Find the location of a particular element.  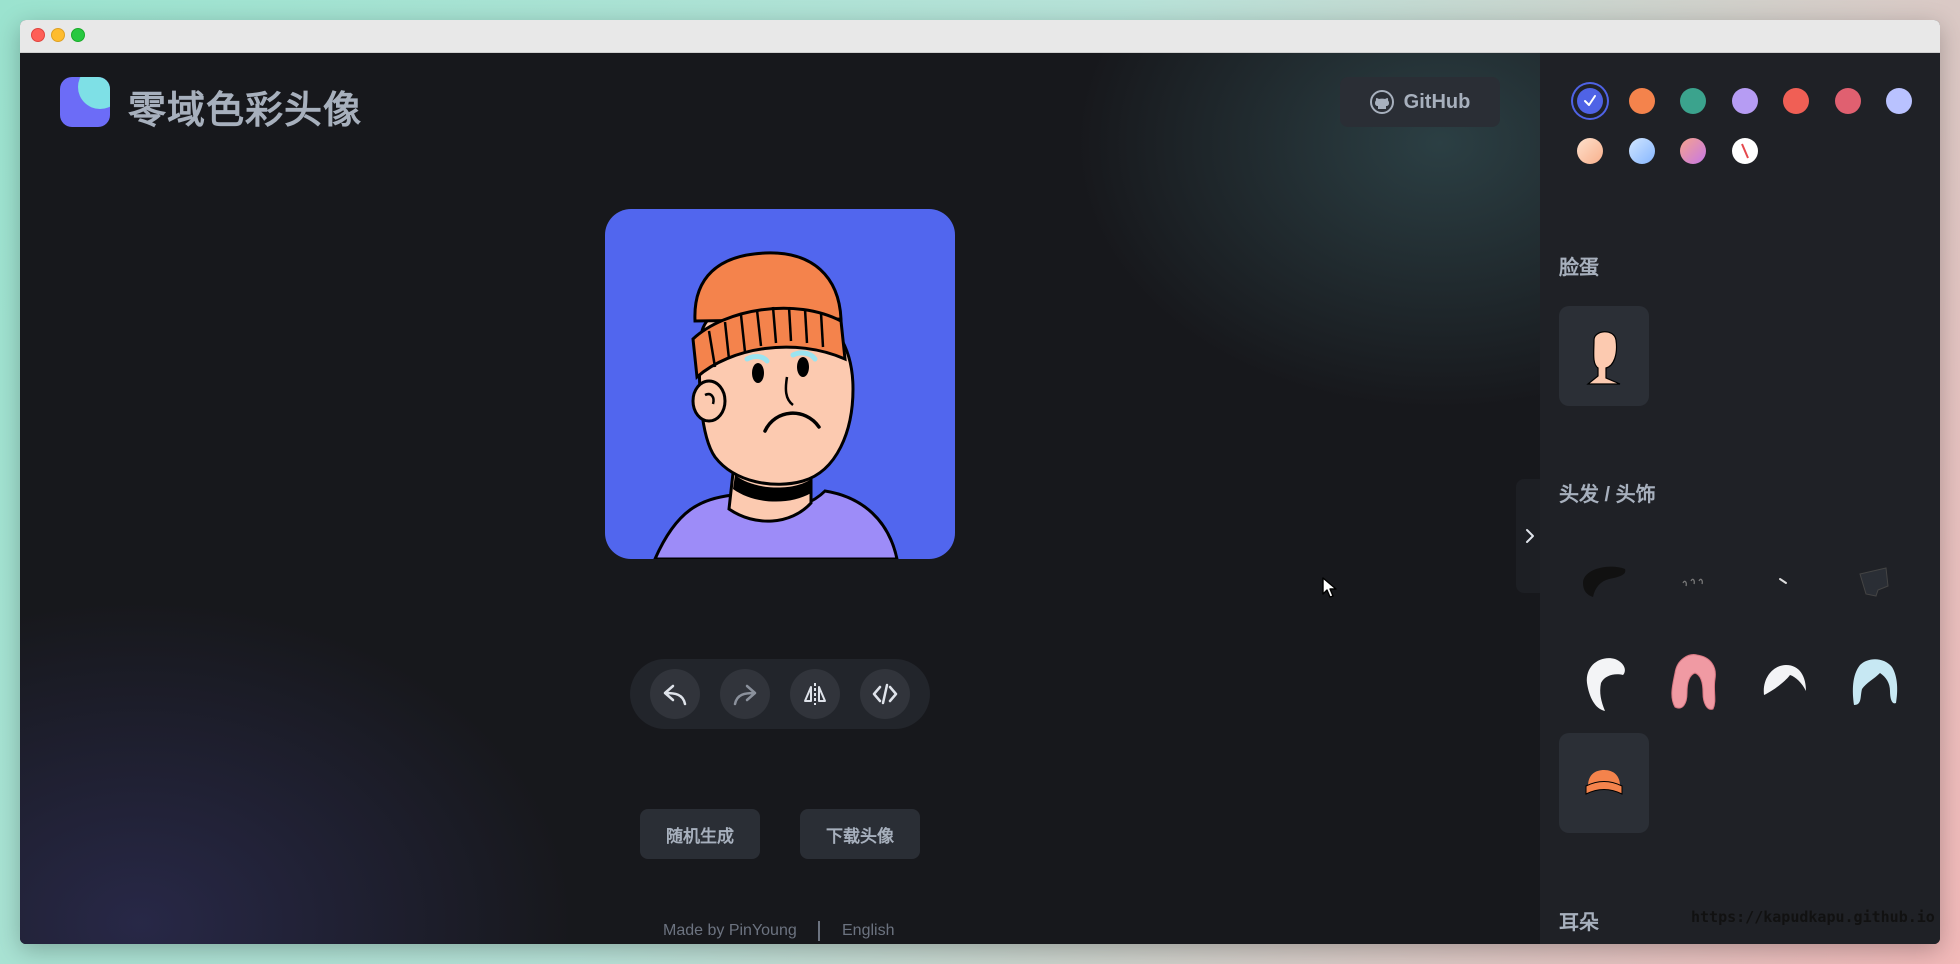

flip-icon is located at coordinates (815, 694).